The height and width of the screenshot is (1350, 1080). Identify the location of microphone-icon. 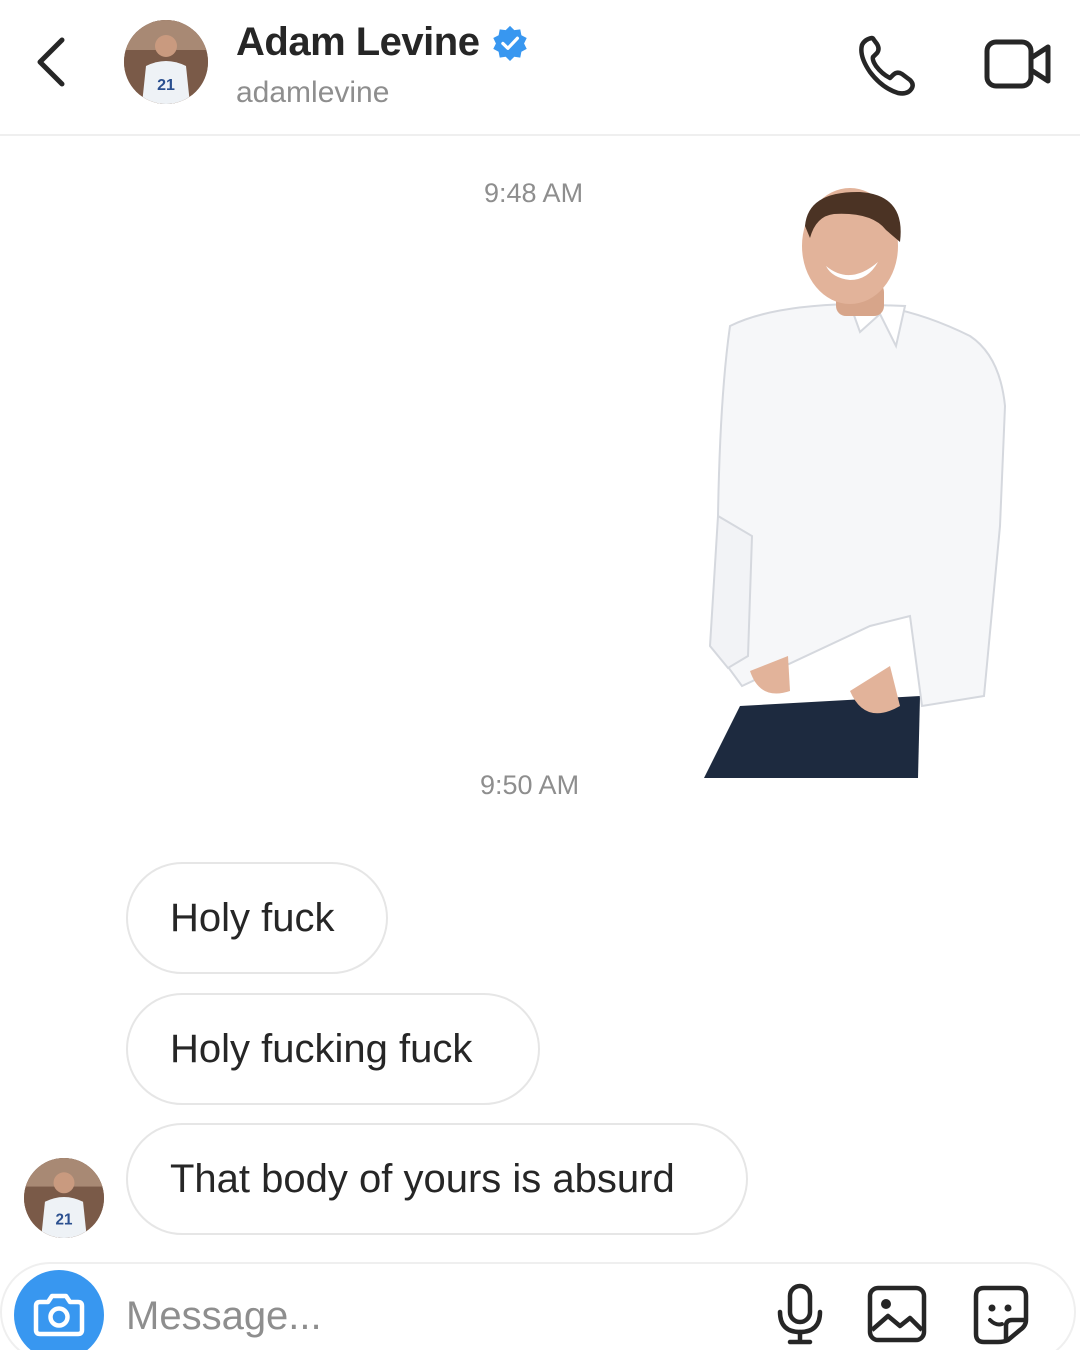
(800, 1314).